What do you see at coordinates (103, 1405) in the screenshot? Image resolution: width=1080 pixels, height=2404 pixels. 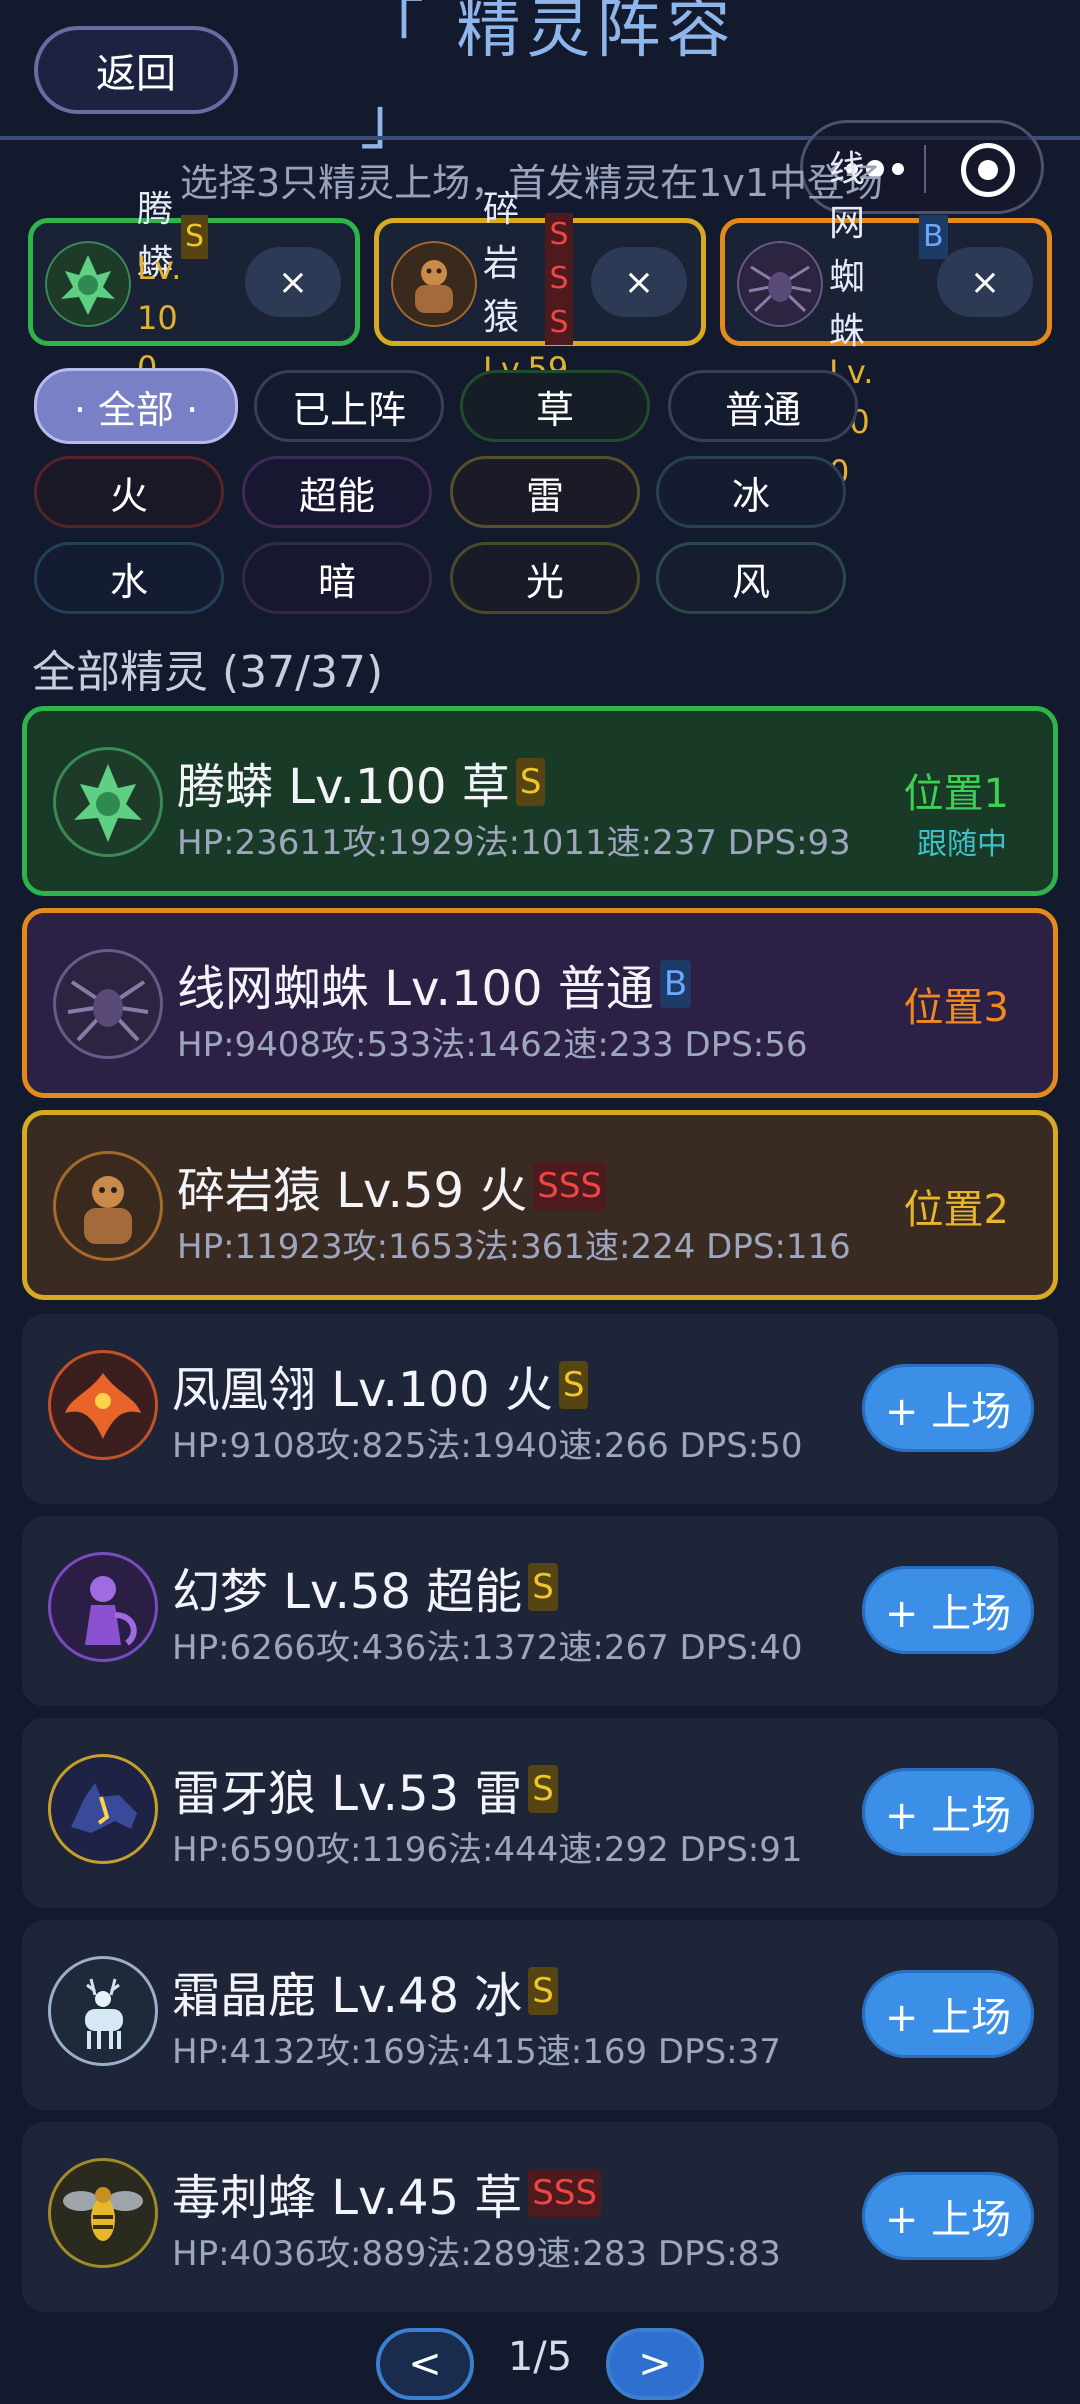 I see `phoenix-avatar-icon` at bounding box center [103, 1405].